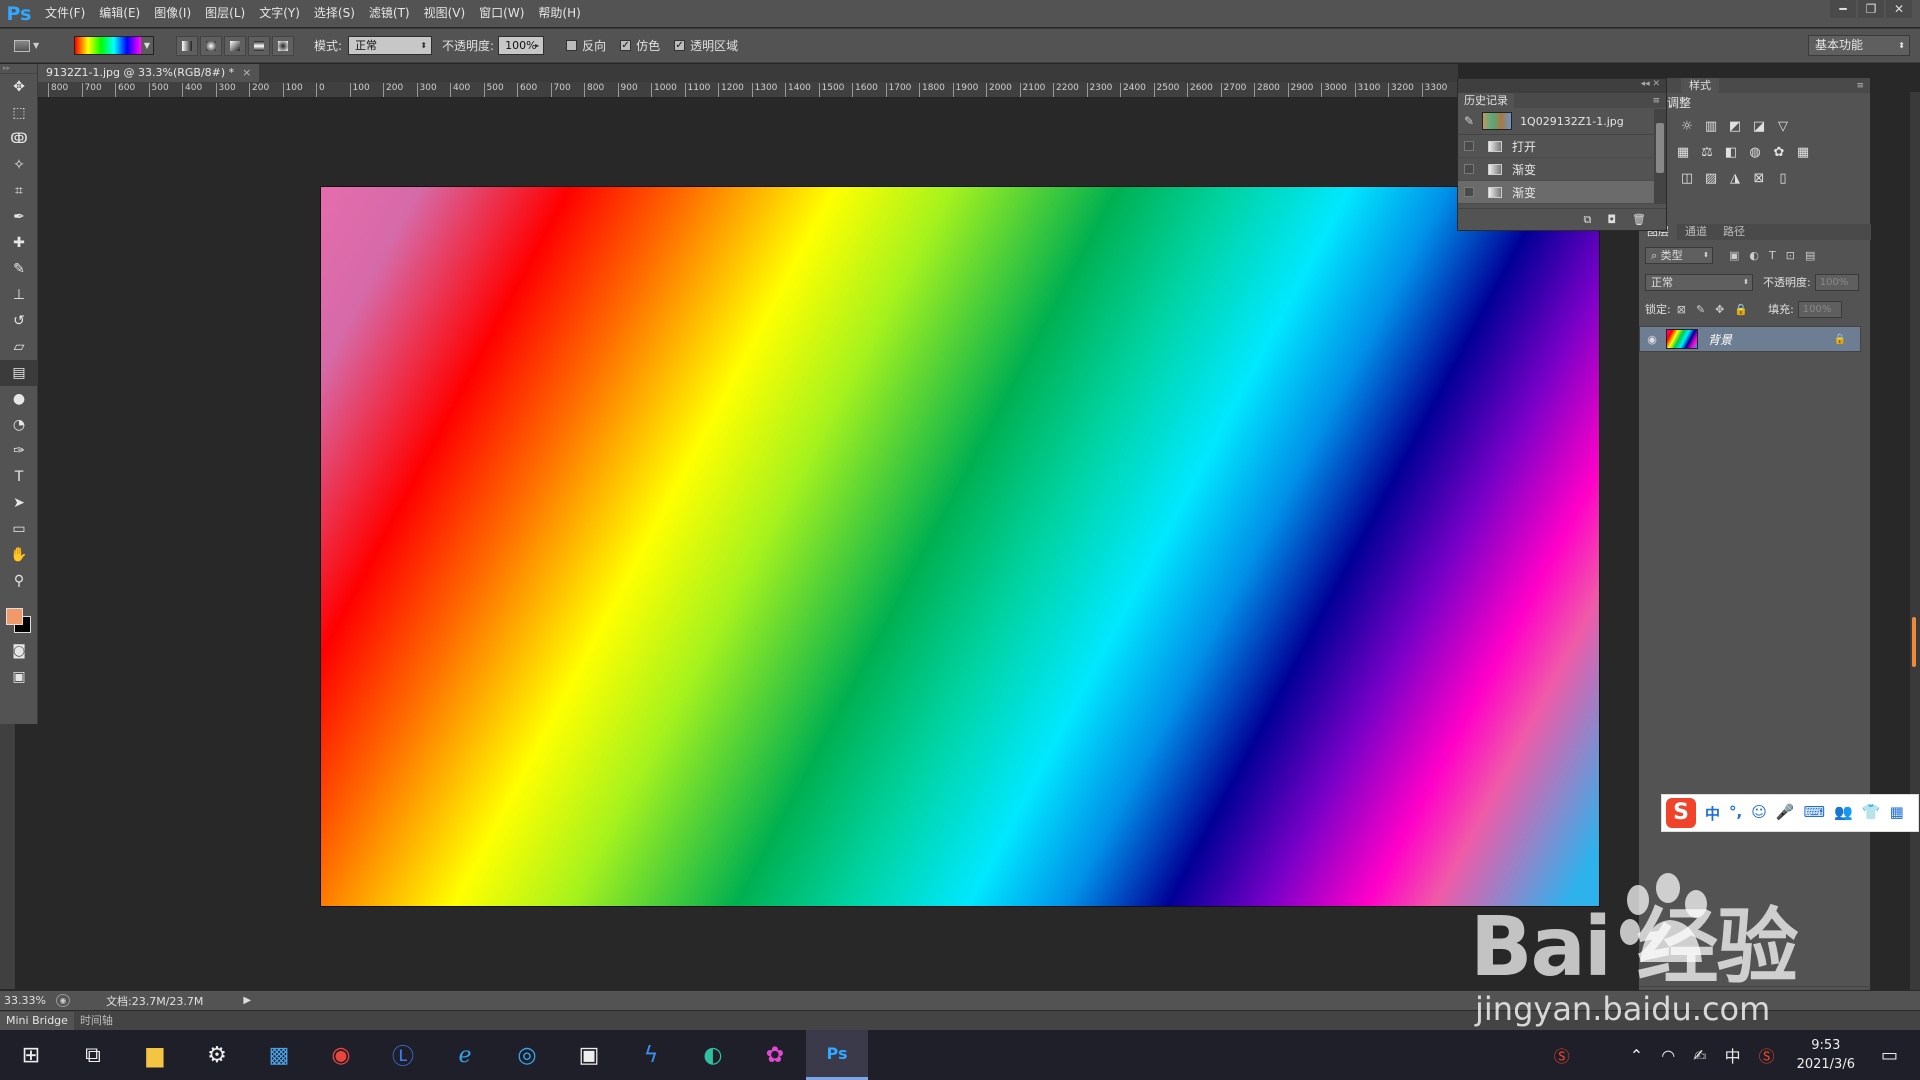  What do you see at coordinates (1826, 1055) in the screenshot?
I see `clock: 9:53 2021/3/6` at bounding box center [1826, 1055].